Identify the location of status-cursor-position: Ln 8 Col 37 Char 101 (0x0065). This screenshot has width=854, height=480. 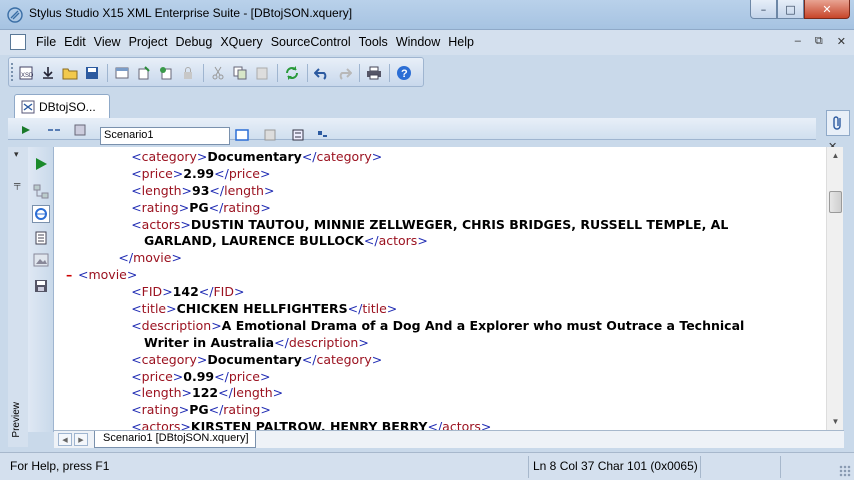
(615, 466).